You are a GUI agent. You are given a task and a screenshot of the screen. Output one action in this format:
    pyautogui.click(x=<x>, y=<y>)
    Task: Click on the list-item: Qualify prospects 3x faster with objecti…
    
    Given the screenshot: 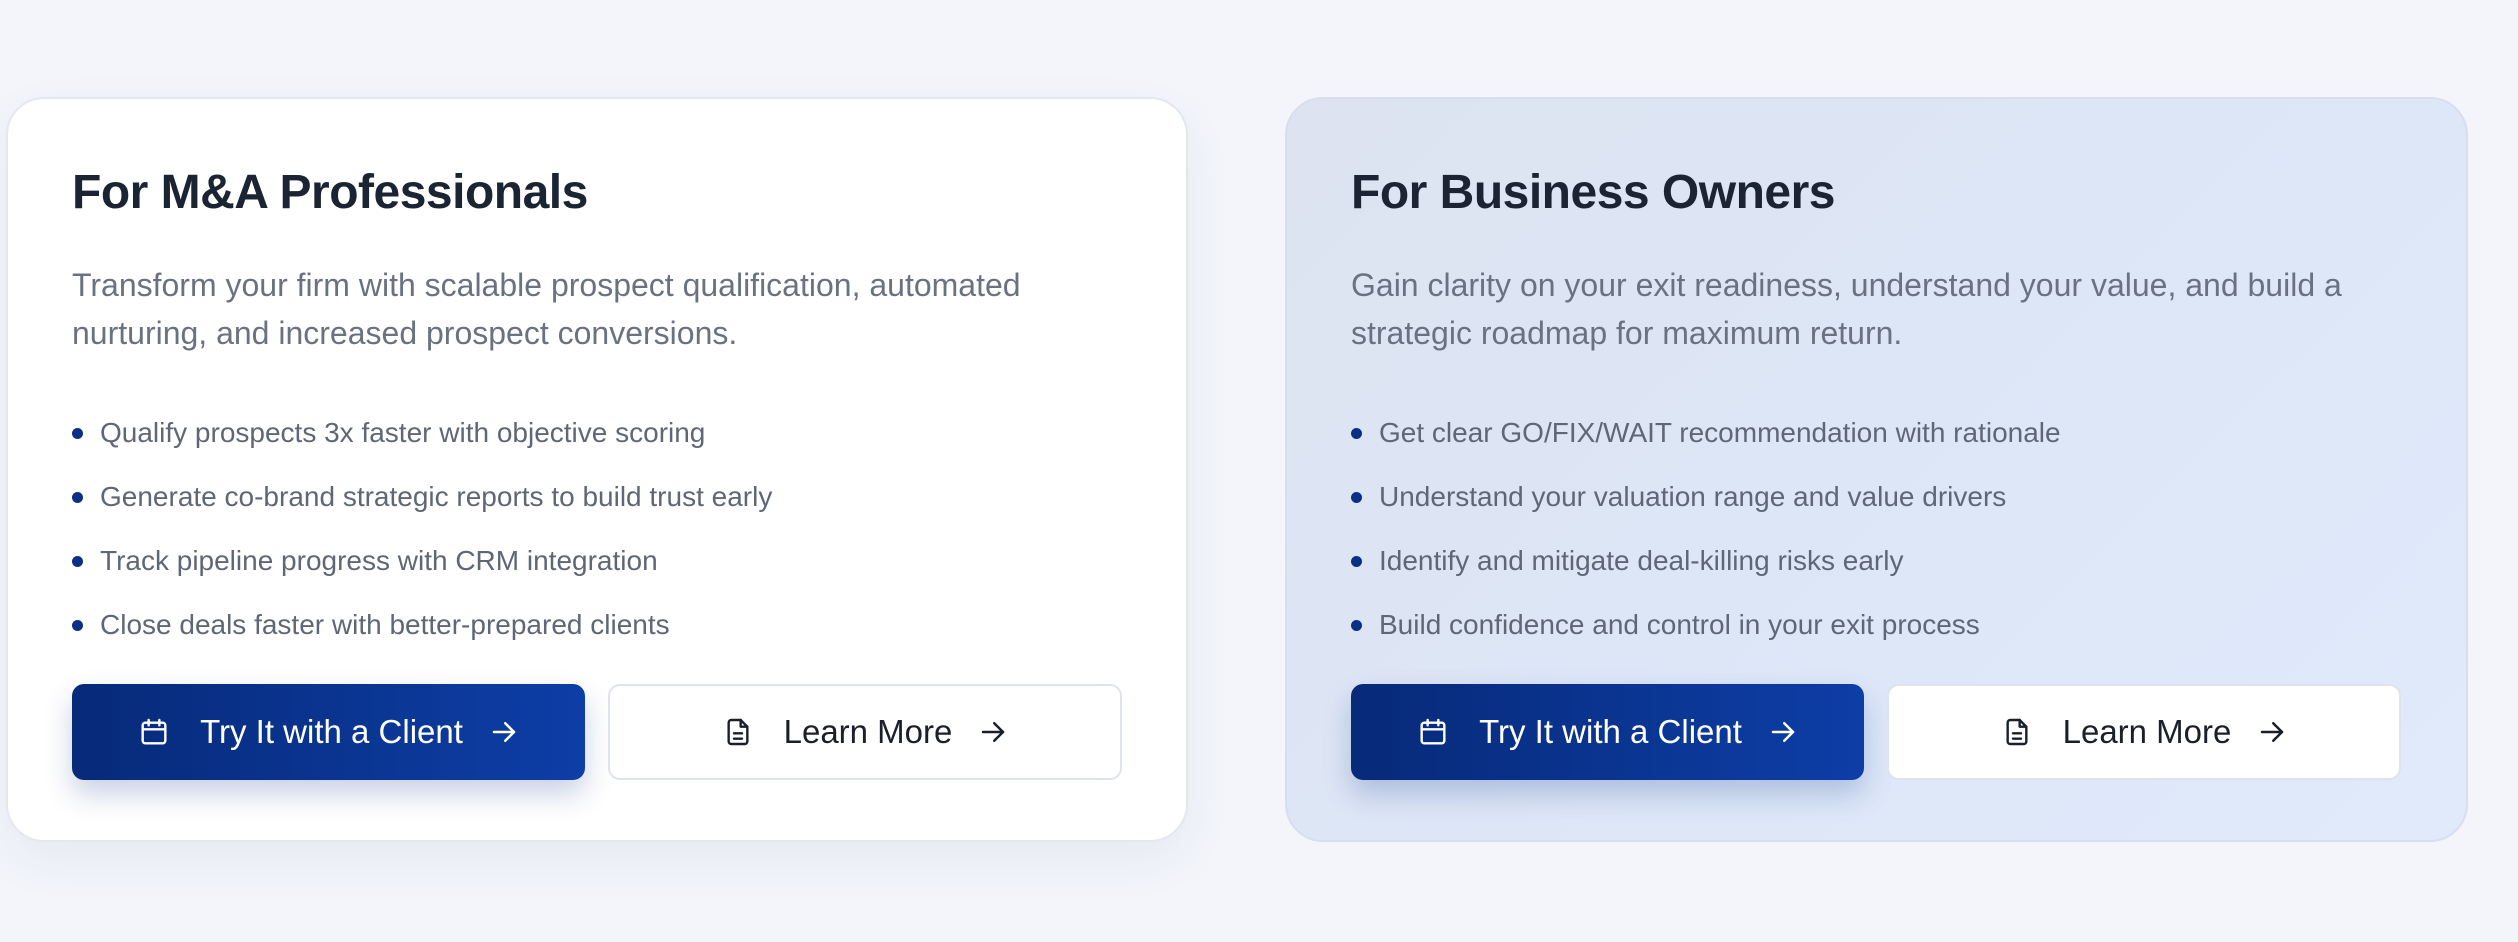 What is the action you would take?
    pyautogui.click(x=422, y=433)
    